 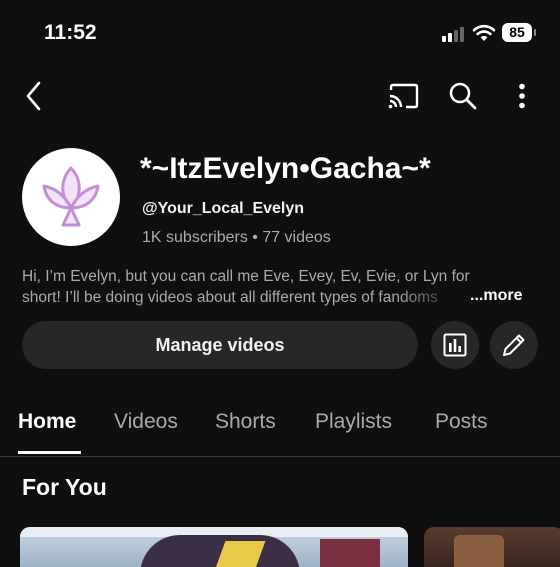 I want to click on pencil-icon, so click(x=514, y=345).